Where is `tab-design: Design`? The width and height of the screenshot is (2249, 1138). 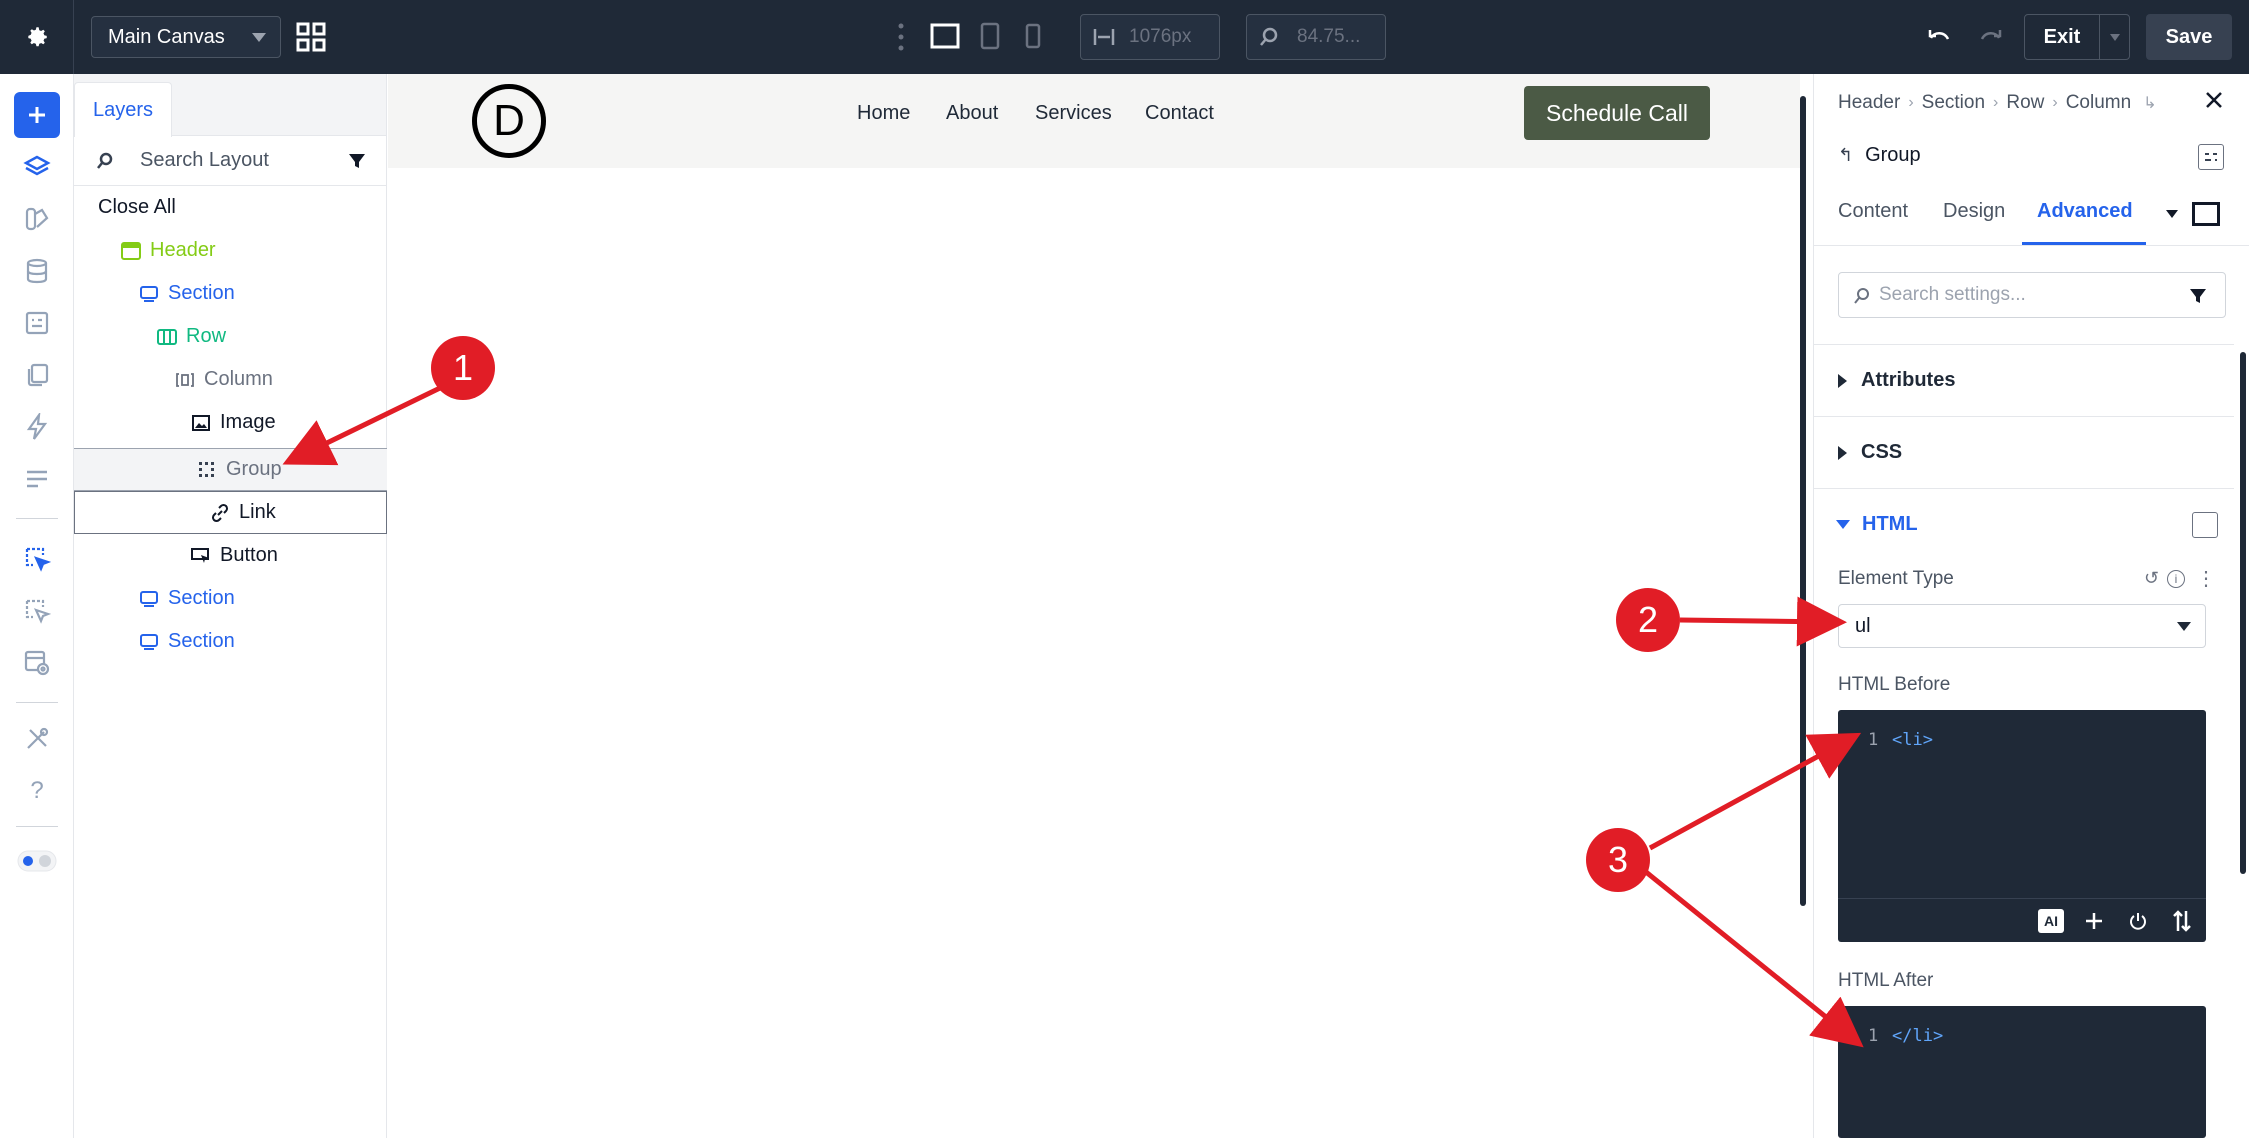 tab-design: Design is located at coordinates (1974, 211).